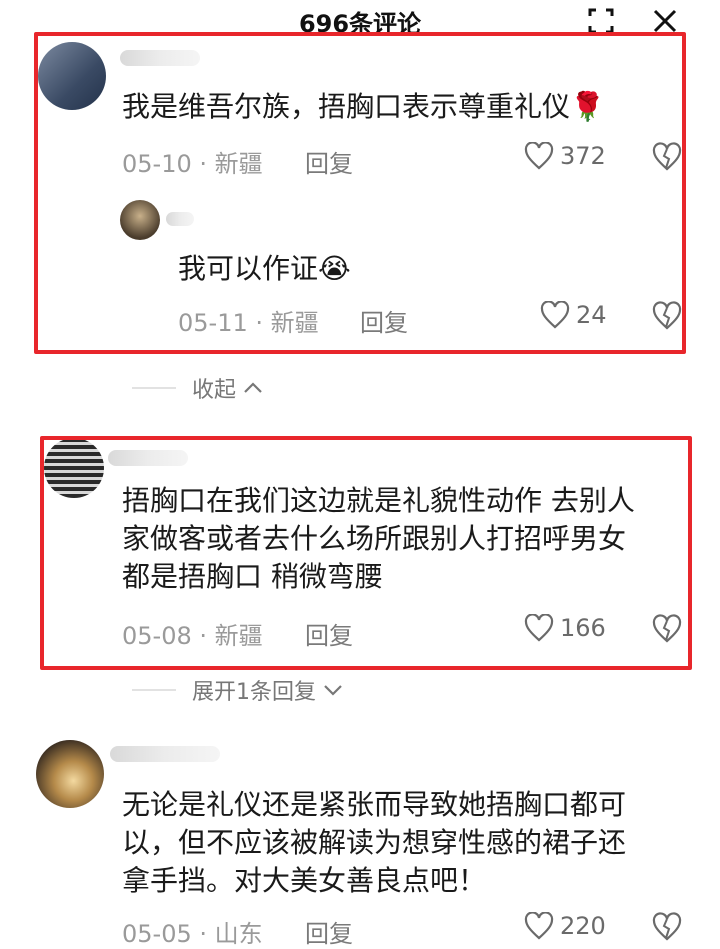 This screenshot has width=720, height=949. Describe the element at coordinates (264, 268) in the screenshot. I see `reply-text: 我可以作证😭` at that location.